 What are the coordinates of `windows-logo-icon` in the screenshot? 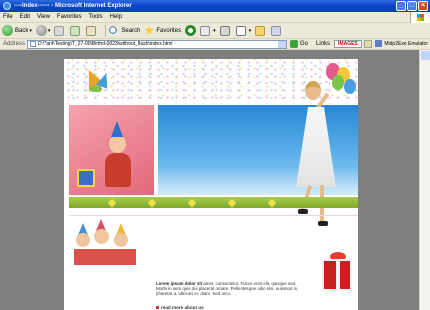 It's located at (420, 17).